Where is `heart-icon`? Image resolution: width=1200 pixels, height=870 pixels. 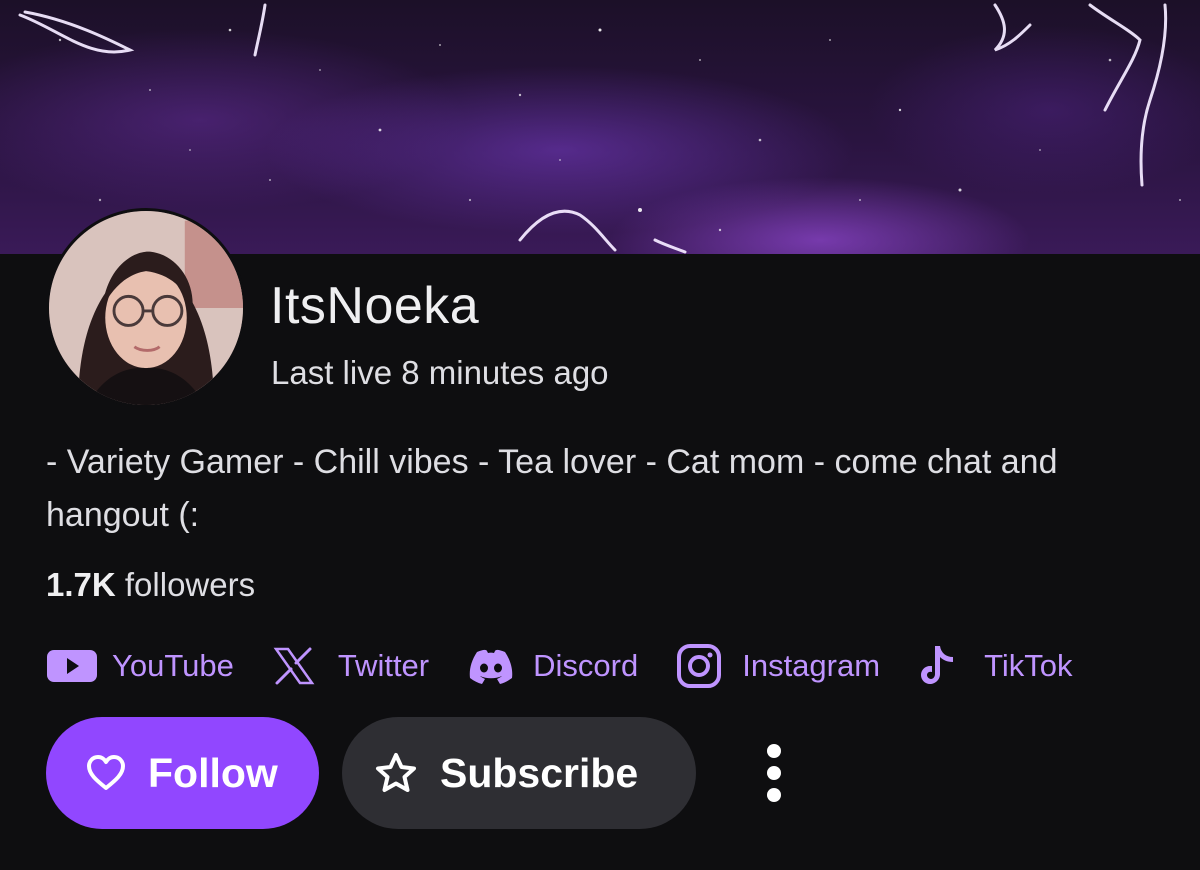
heart-icon is located at coordinates (106, 772).